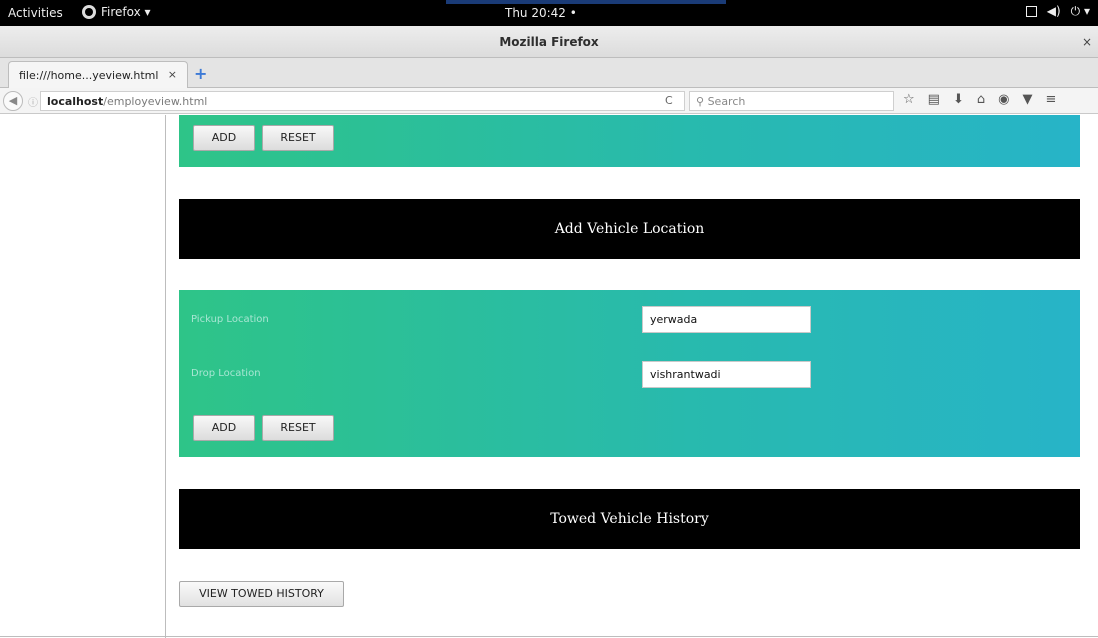 Image resolution: width=1098 pixels, height=638 pixels. Describe the element at coordinates (230, 319) in the screenshot. I see `pickup-location-label: Pickup Location` at that location.